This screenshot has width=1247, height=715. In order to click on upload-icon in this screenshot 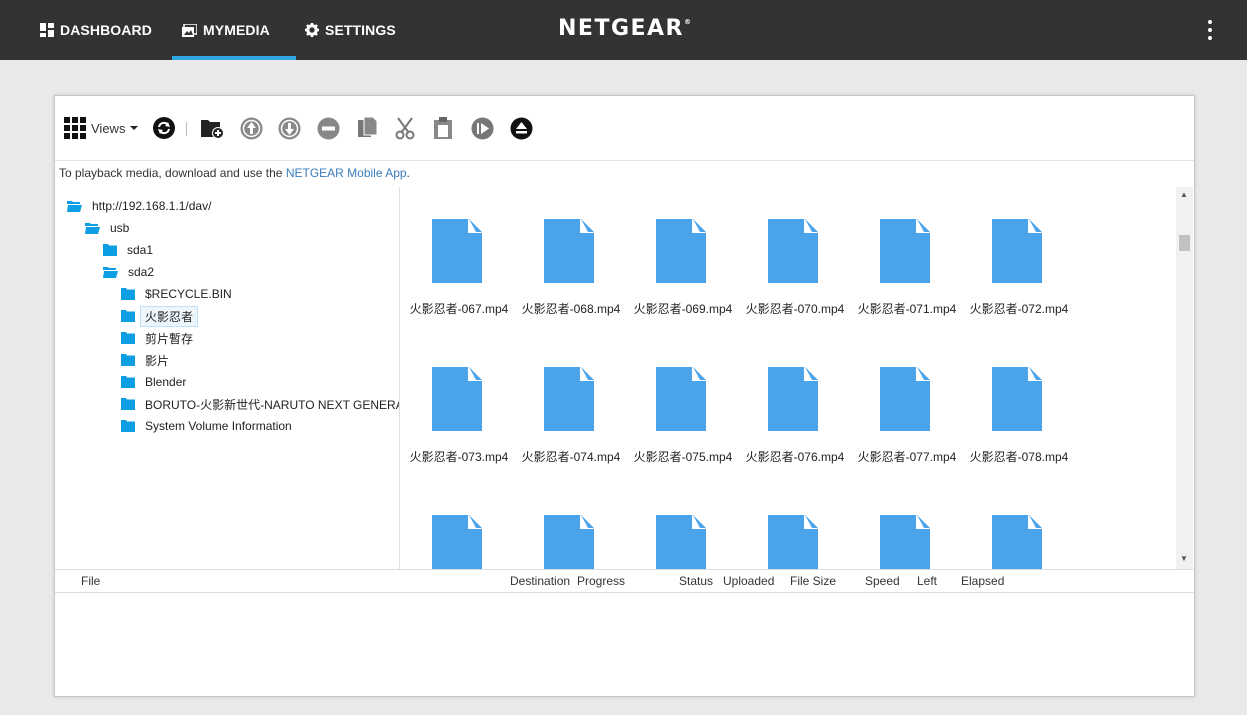, I will do `click(251, 128)`.